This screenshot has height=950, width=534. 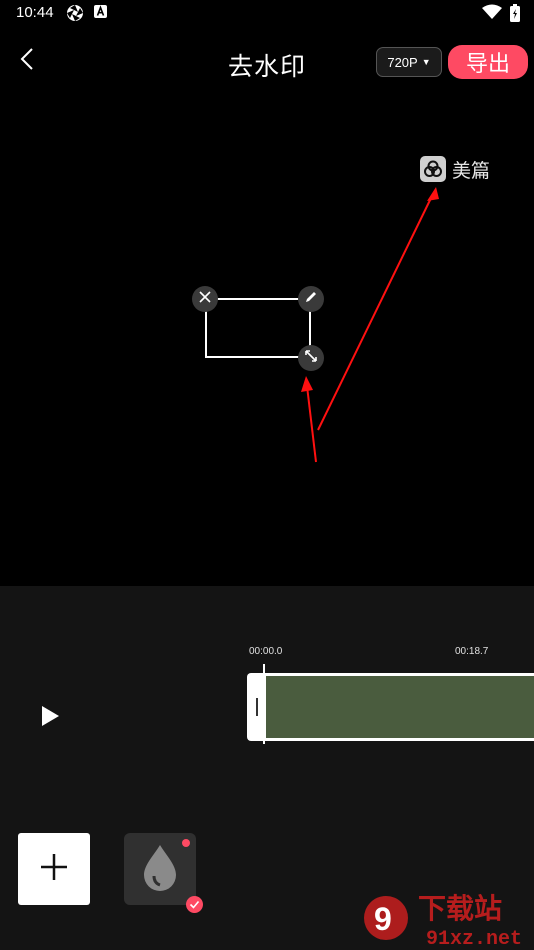 What do you see at coordinates (256, 707) in the screenshot?
I see `handle-grip` at bounding box center [256, 707].